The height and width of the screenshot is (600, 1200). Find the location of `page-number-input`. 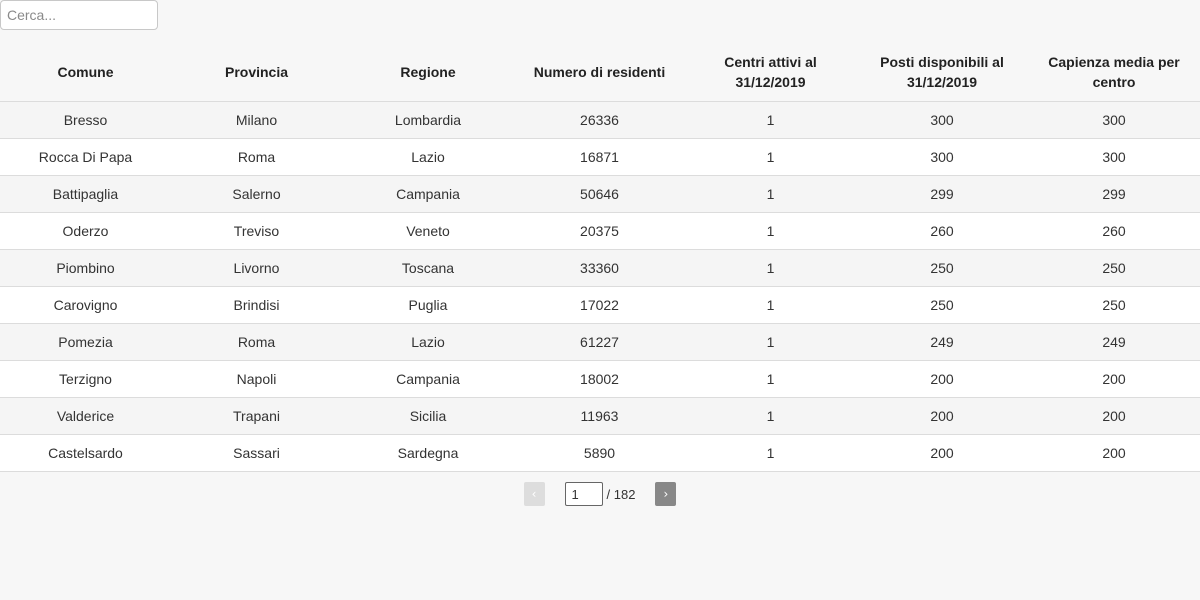

page-number-input is located at coordinates (583, 494).